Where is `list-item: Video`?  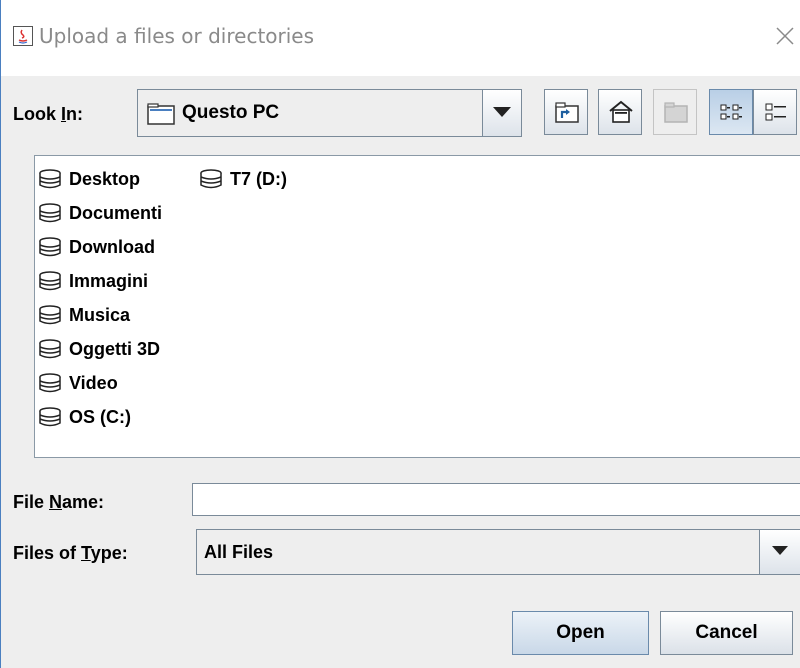
list-item: Video is located at coordinates (78, 383).